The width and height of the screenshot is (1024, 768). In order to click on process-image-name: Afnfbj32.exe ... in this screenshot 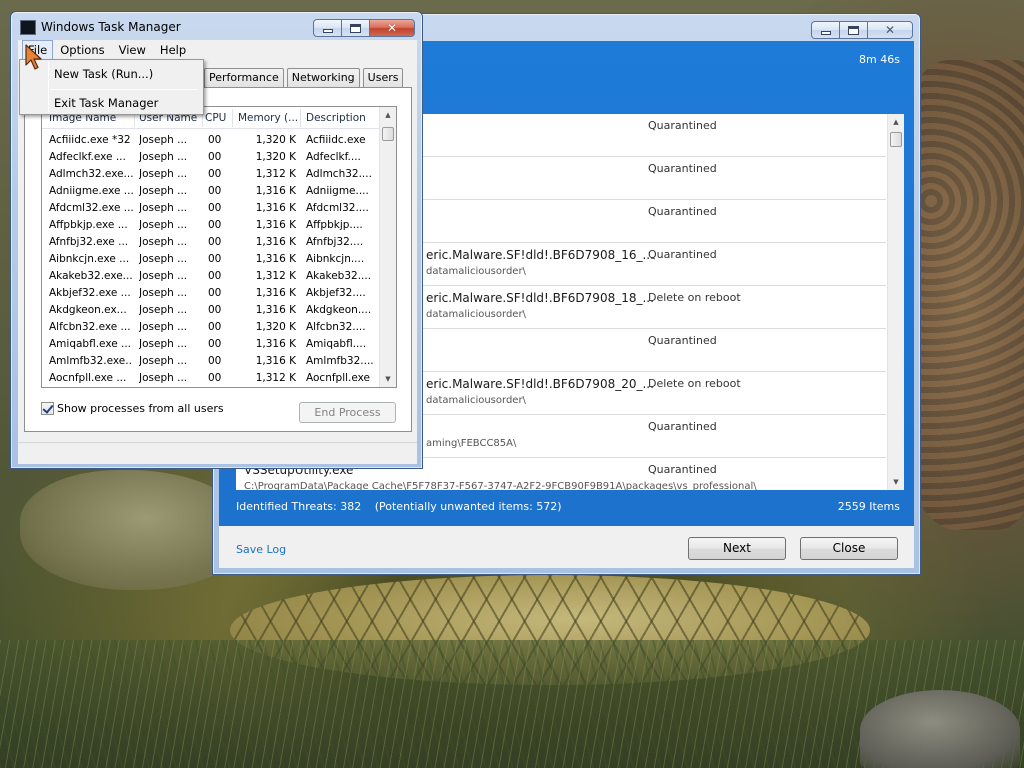, I will do `click(89, 242)`.